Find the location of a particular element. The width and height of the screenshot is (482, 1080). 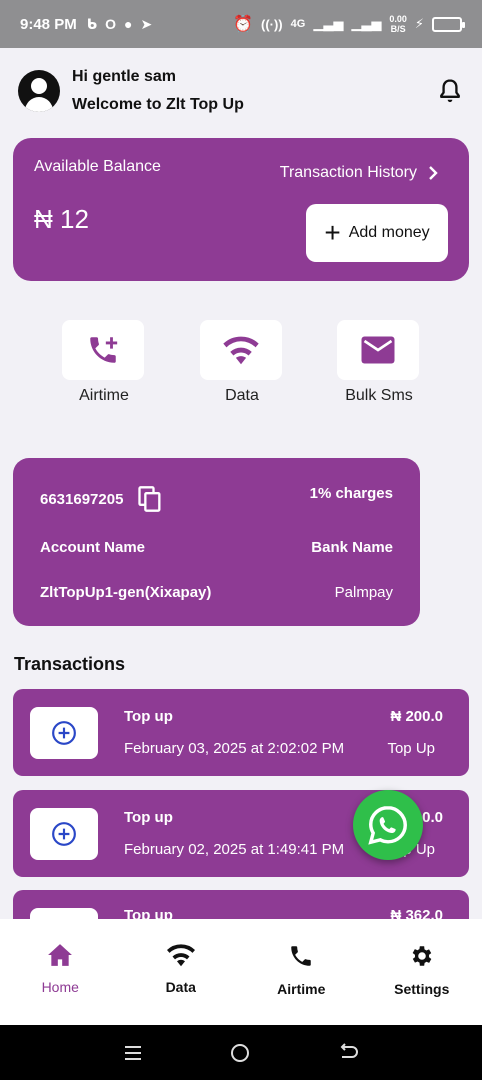

bank-name-value: Palmpay is located at coordinates (363, 592).